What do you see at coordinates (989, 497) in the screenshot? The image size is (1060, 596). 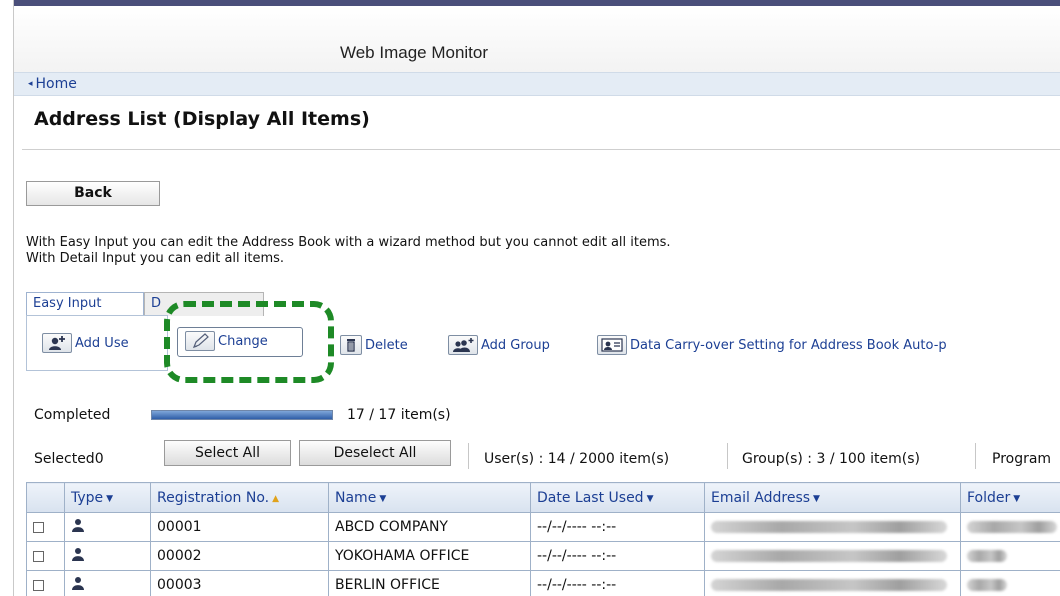 I see `folder-header-label: Folder` at bounding box center [989, 497].